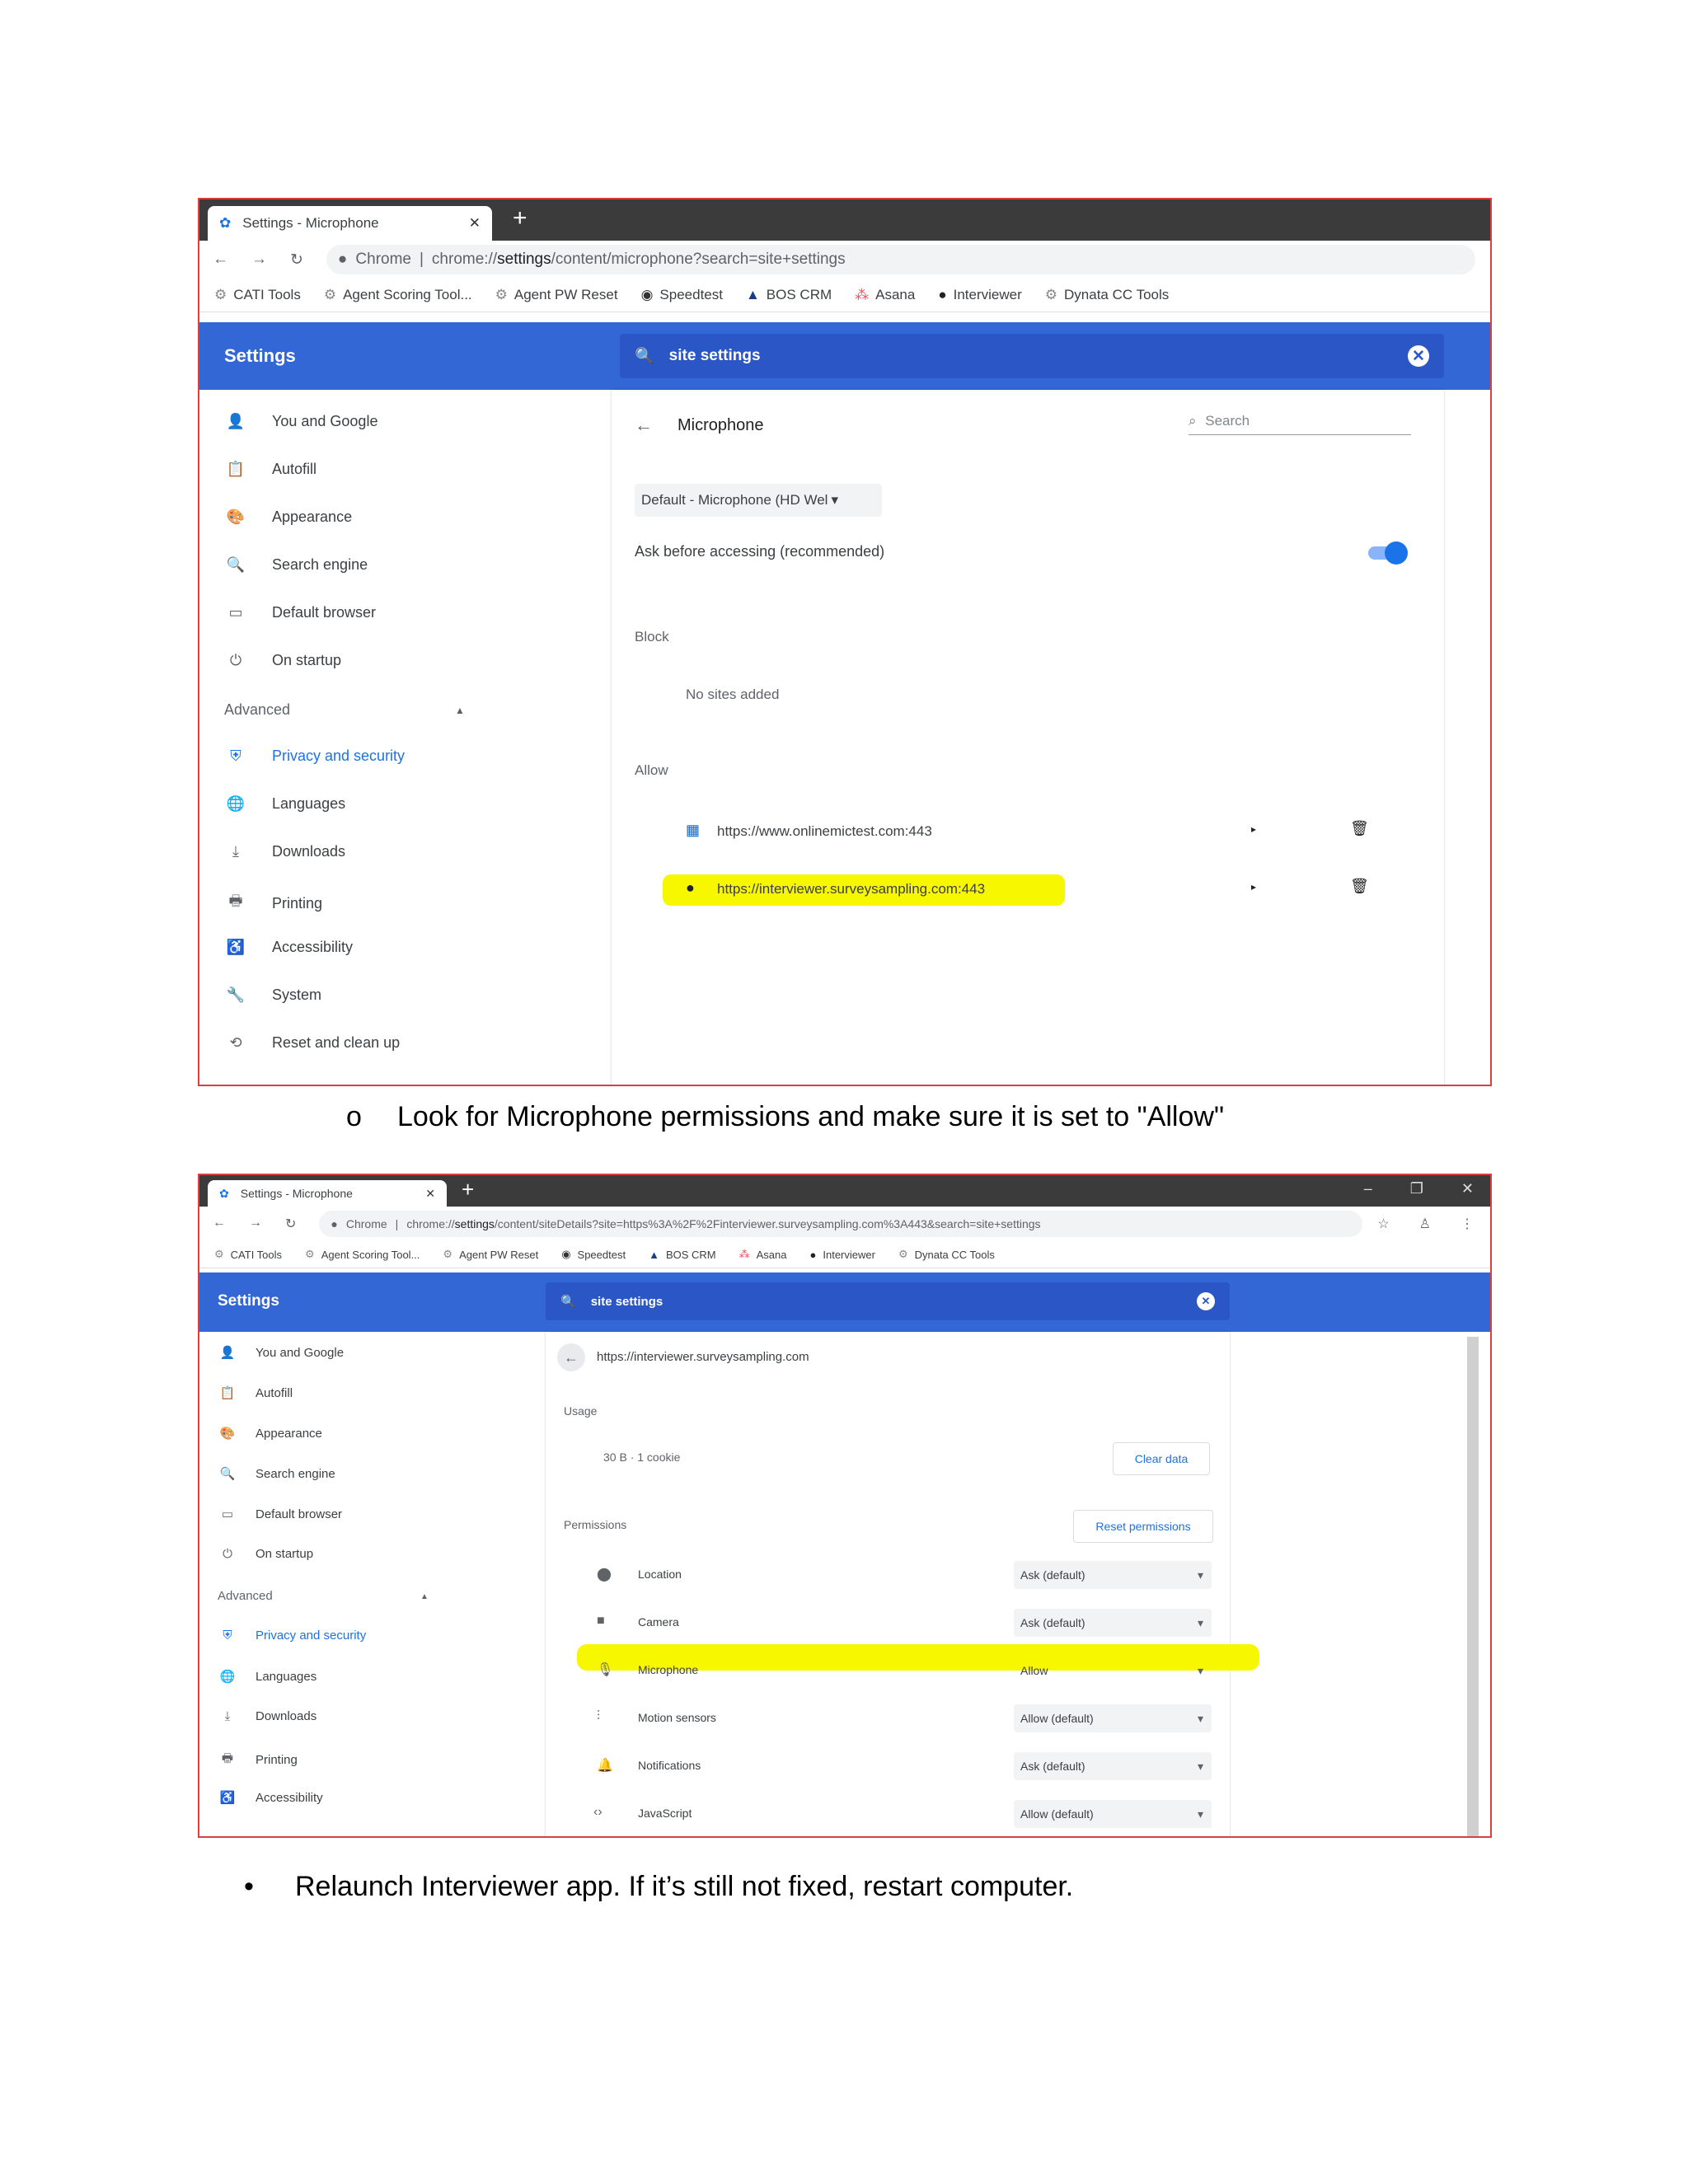  What do you see at coordinates (1467, 1188) in the screenshot?
I see `window-close-icon: ✕` at bounding box center [1467, 1188].